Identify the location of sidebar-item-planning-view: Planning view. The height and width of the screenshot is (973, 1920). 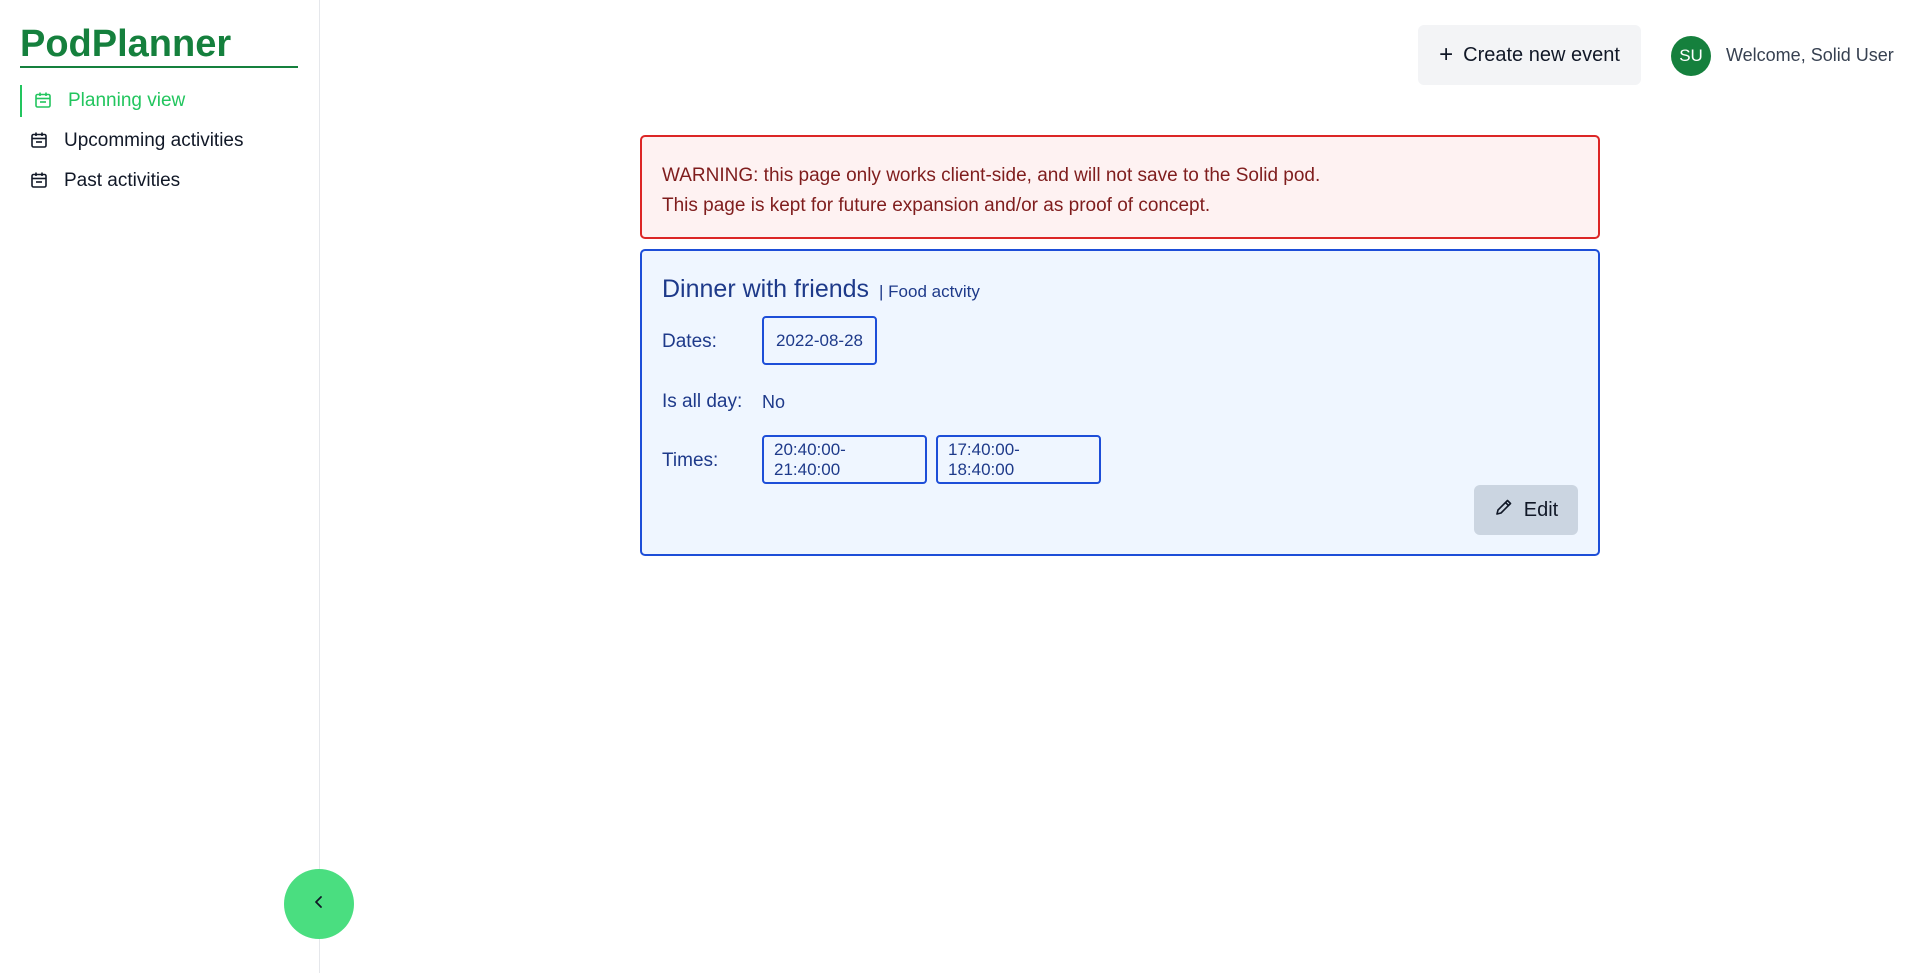
(160, 101).